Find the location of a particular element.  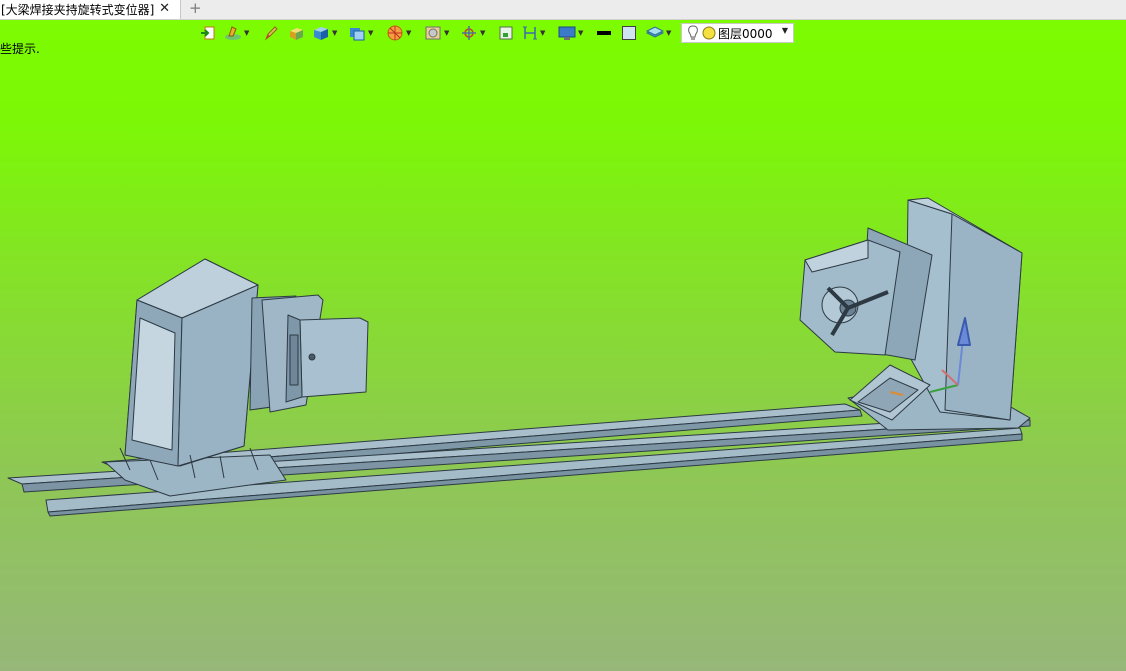

dimension-button: ▼ is located at coordinates (533, 33).